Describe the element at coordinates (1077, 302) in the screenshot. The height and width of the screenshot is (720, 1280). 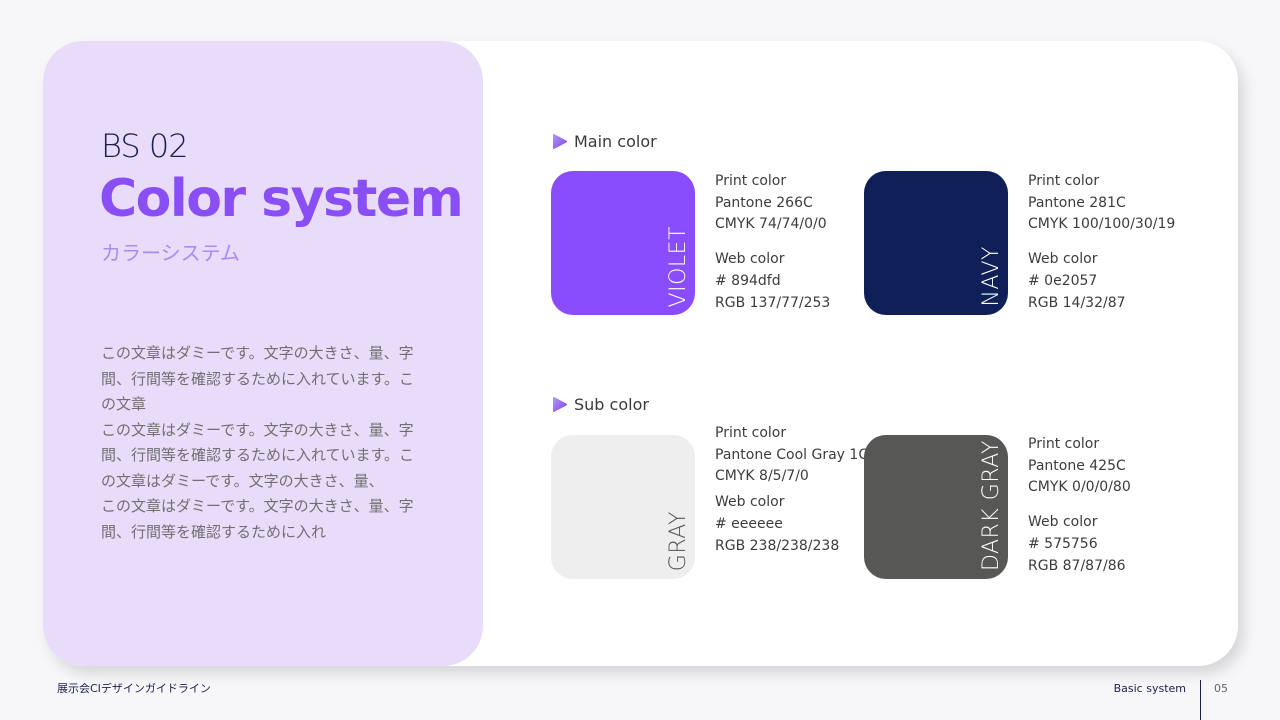
I see `rgb-value: RGB 14/32/87` at that location.